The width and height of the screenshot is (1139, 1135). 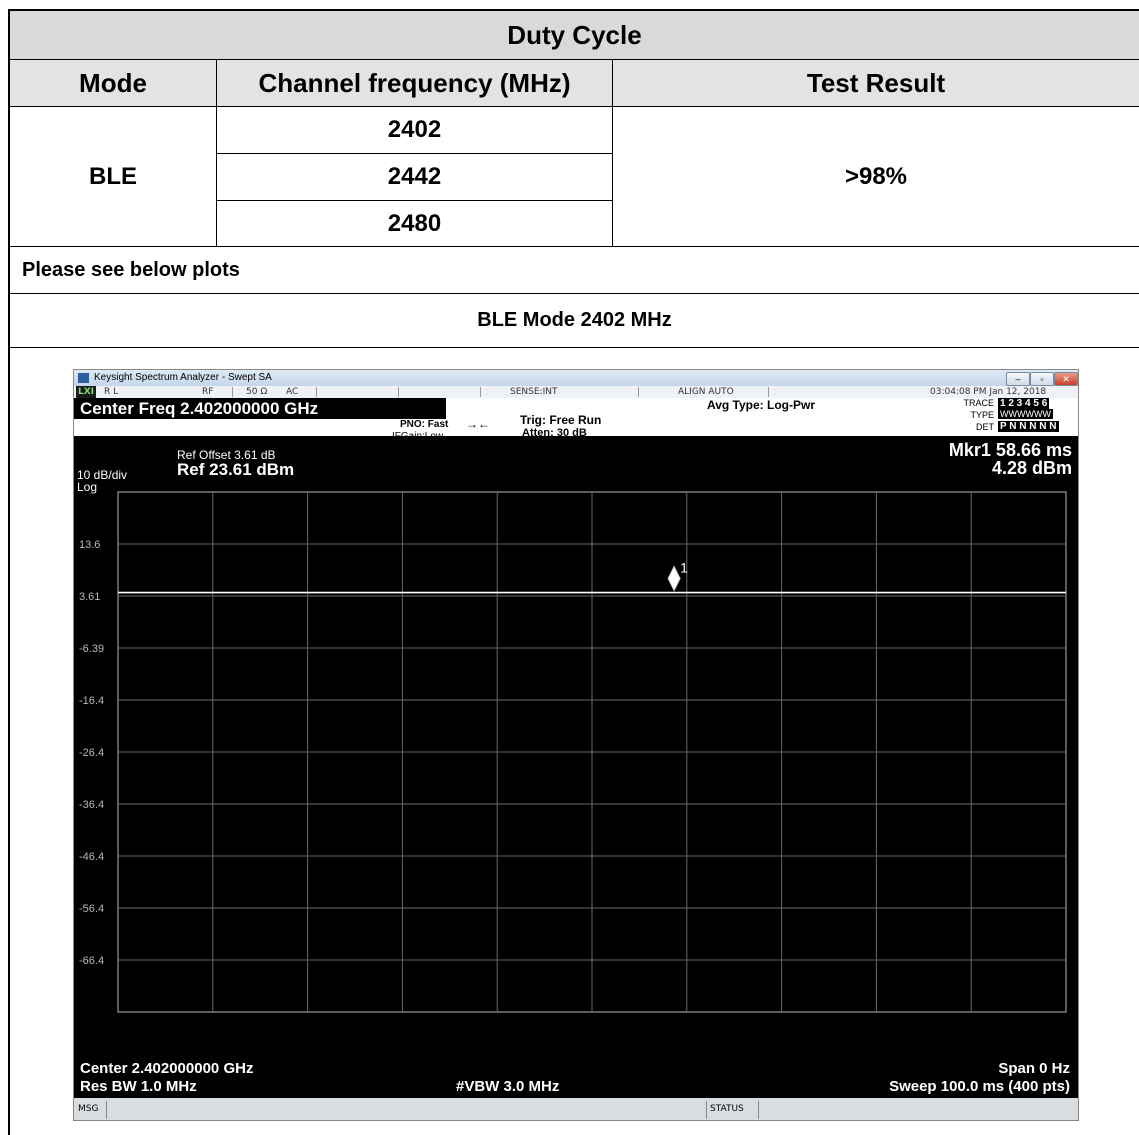 What do you see at coordinates (508, 1086) in the screenshot?
I see `vbw-readout: #VBW 3.0 MHz` at bounding box center [508, 1086].